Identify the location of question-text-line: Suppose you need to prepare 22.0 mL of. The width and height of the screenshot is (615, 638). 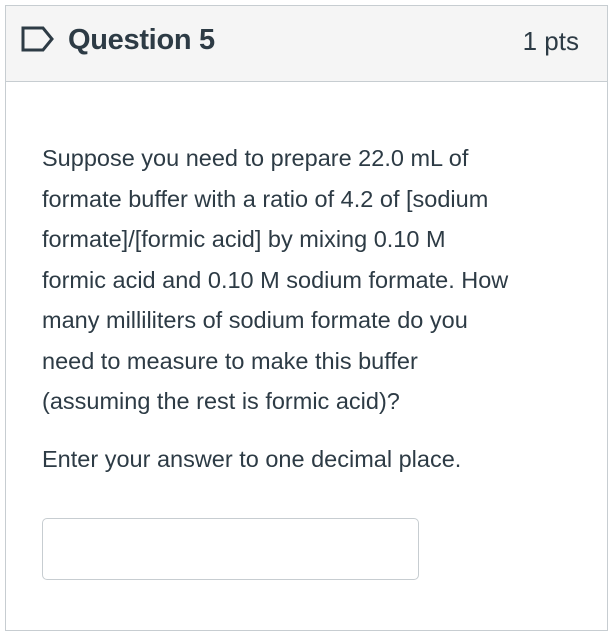
(255, 158).